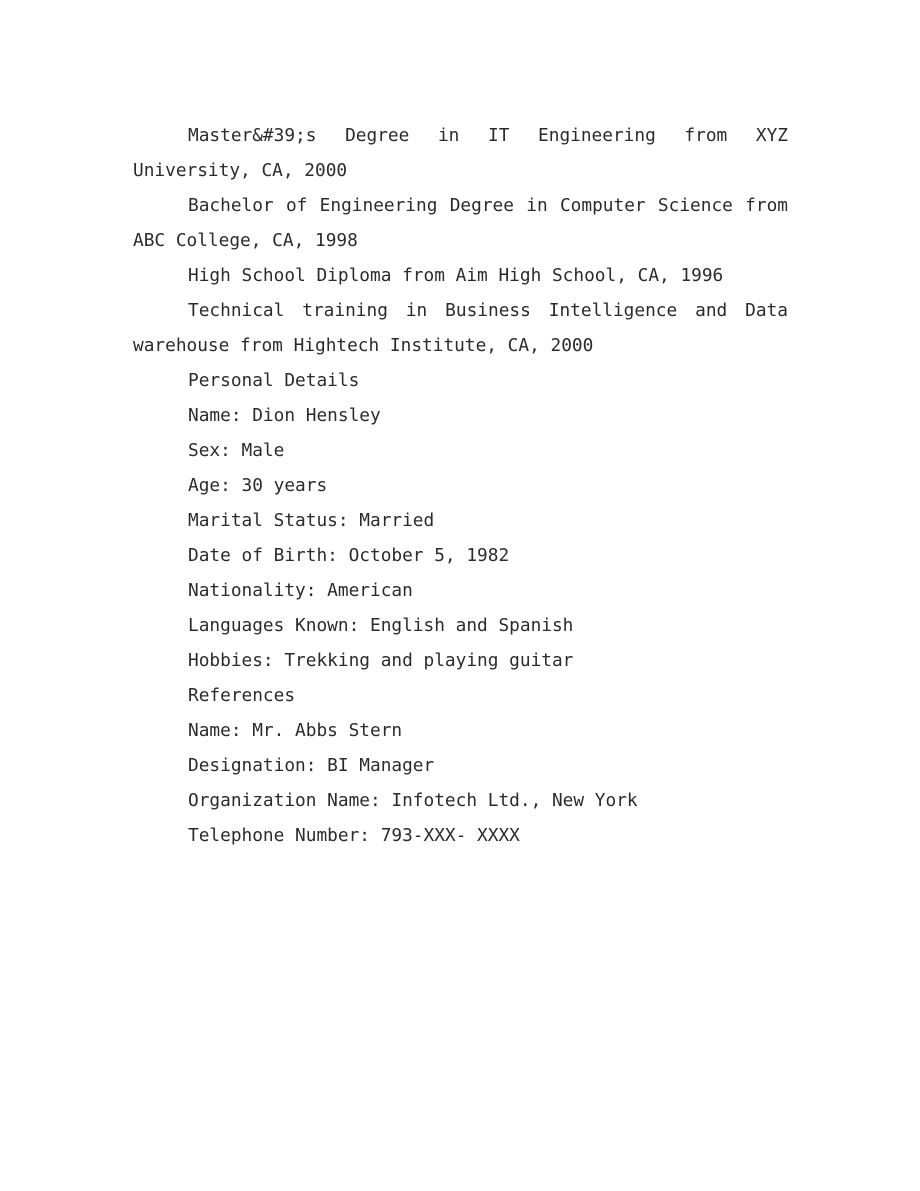 Image resolution: width=920 pixels, height=1191 pixels. I want to click on personal-details-age: Age: 30 years, so click(258, 485).